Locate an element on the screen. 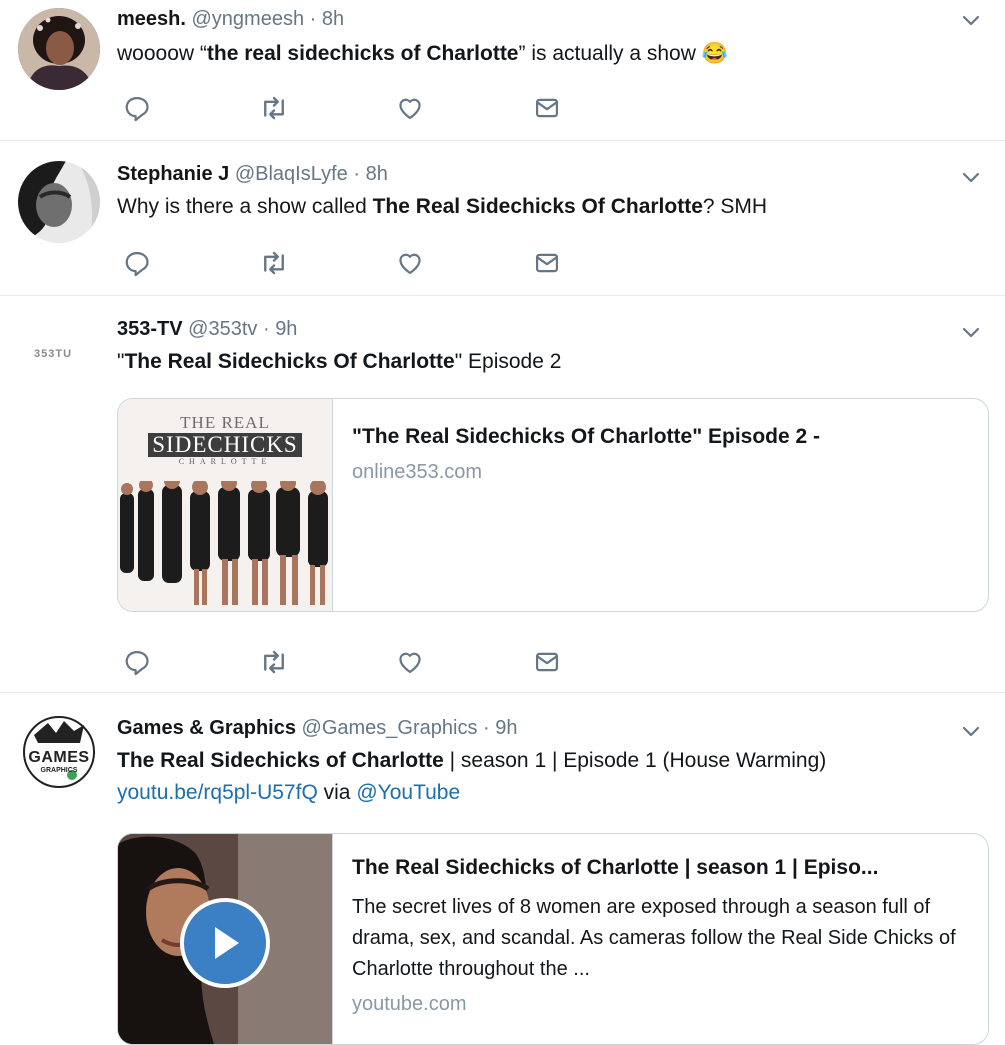 The height and width of the screenshot is (1045, 1005). avatar-logo-text: 353TU is located at coordinates (53, 354).